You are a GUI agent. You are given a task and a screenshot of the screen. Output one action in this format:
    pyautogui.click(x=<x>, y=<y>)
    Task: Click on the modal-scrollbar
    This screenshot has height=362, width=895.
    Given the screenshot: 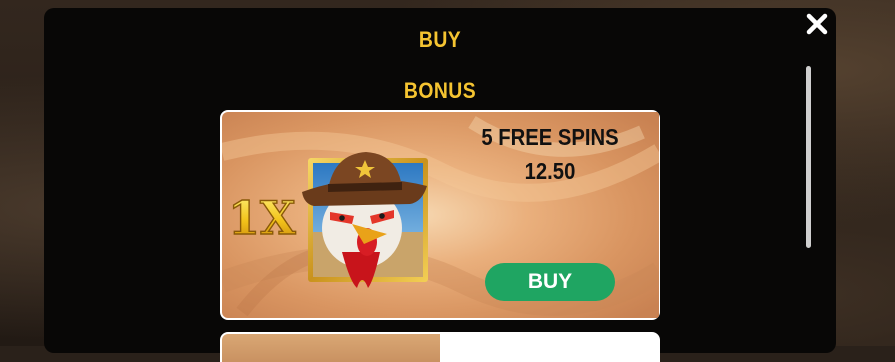 What is the action you would take?
    pyautogui.click(x=808, y=157)
    